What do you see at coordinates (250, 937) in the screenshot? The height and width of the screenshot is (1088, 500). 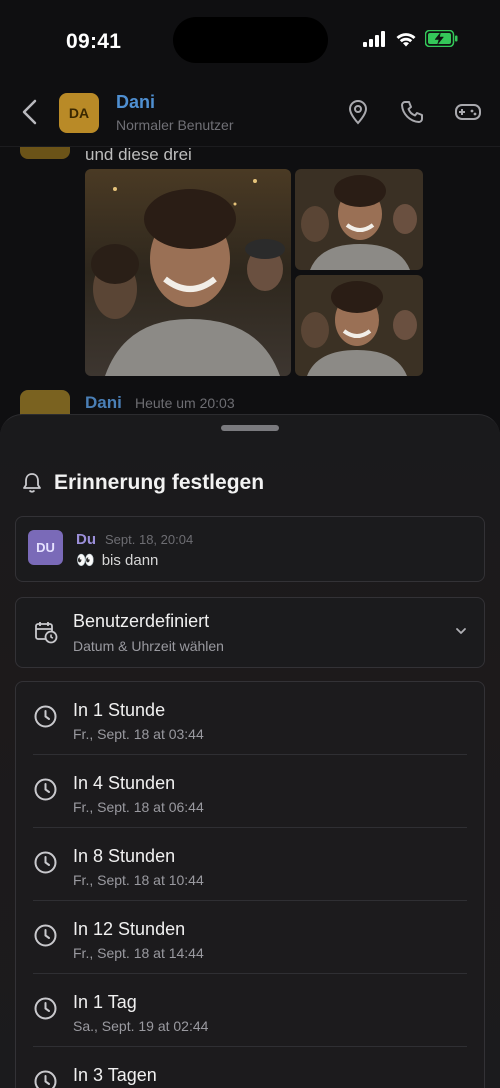 I see `reminder-option: In 12 Stunden Fr., Sept. 18 at 14:44` at bounding box center [250, 937].